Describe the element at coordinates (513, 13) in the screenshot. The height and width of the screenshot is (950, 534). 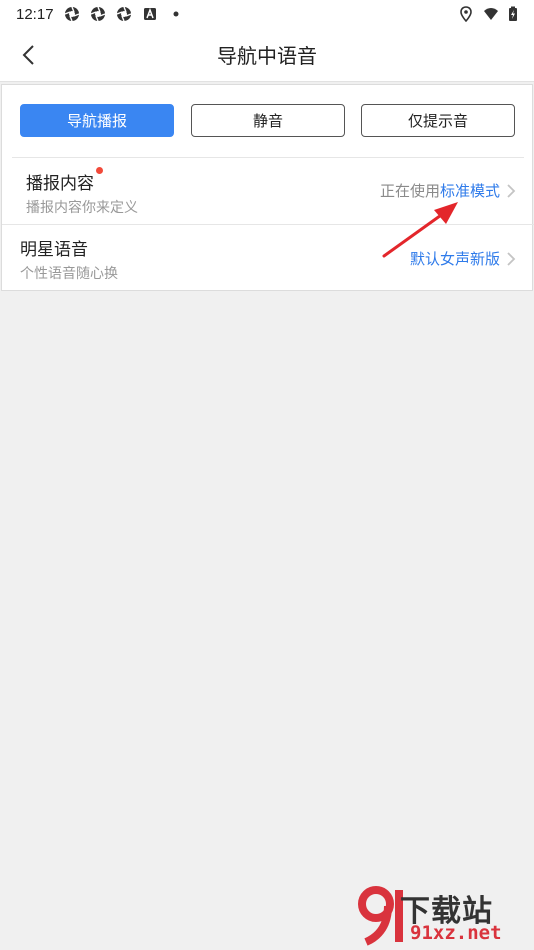
I see `battery-charging-icon` at that location.